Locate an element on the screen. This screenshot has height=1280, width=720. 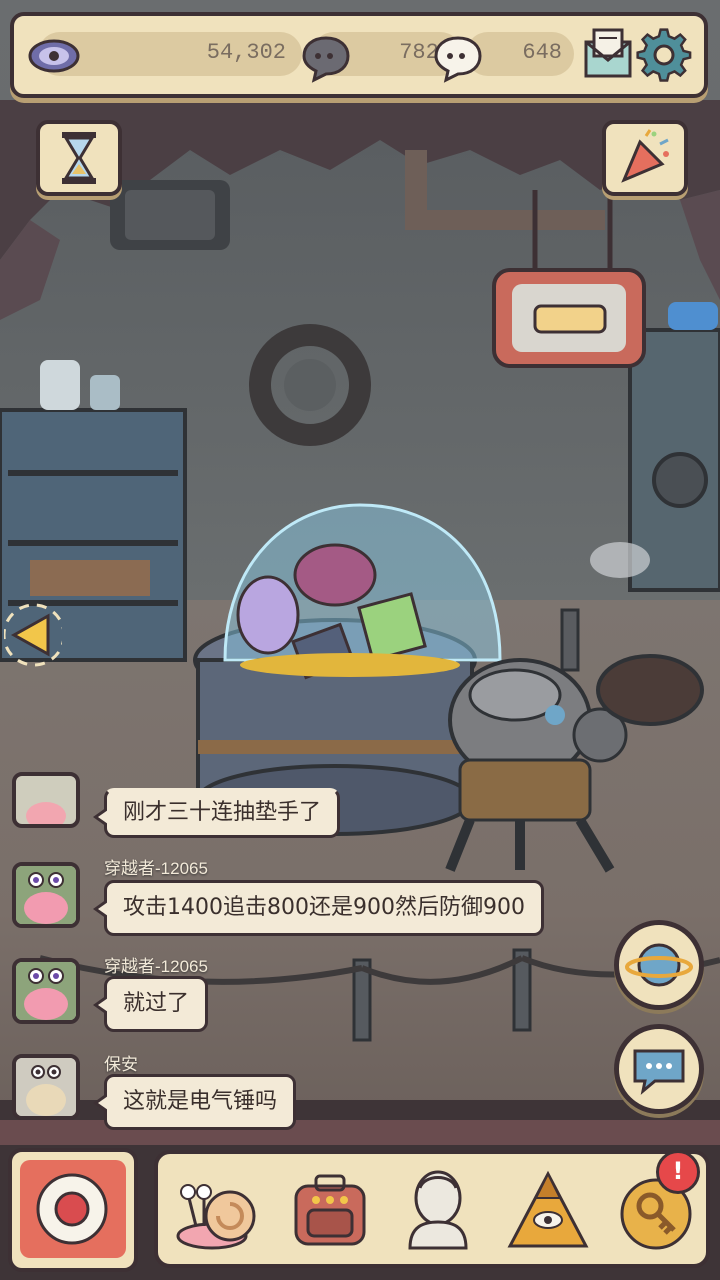
snail-icon is located at coordinates (216, 1217).